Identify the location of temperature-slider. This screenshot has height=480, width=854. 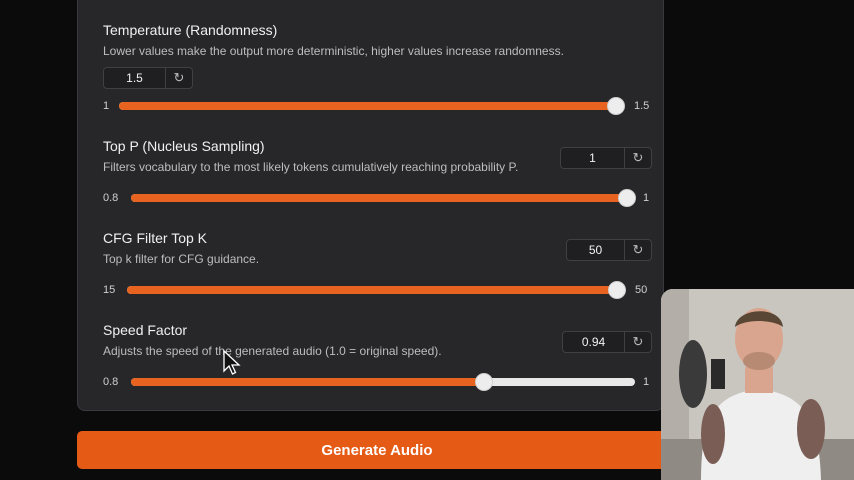
(372, 106).